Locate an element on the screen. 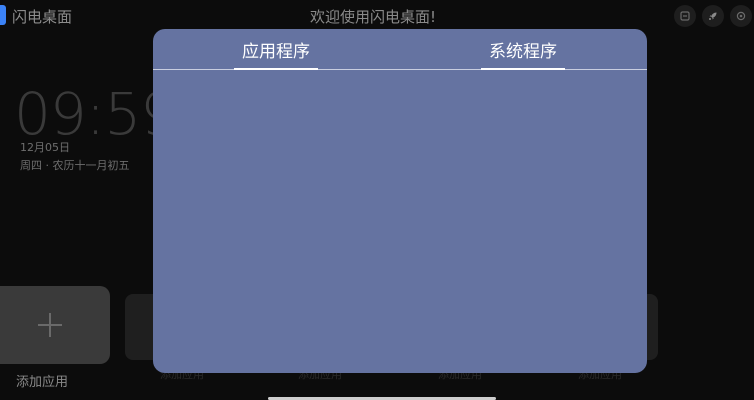 The height and width of the screenshot is (400, 754). tab-label: 应用程序 is located at coordinates (276, 52).